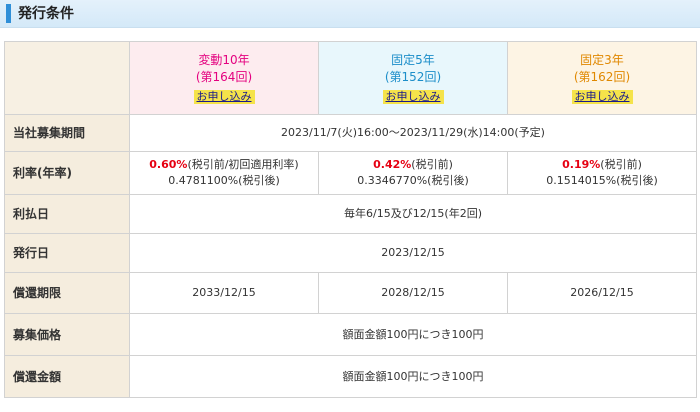 This screenshot has height=412, width=700. I want to click on rate-after-tax: 0.4781100%(税引後), so click(224, 180).